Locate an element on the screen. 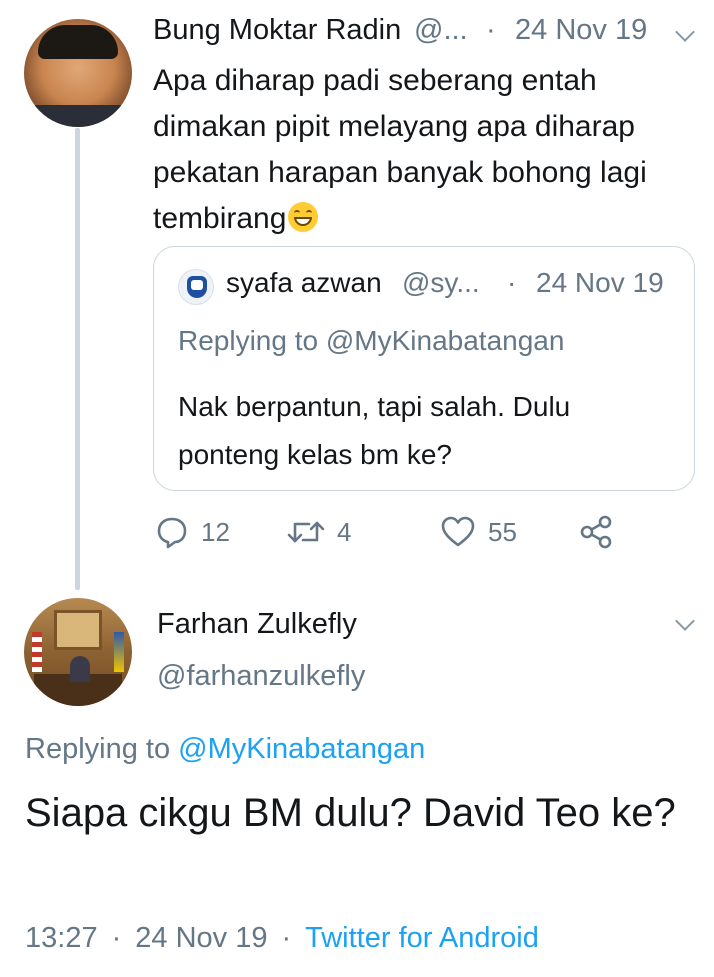 This screenshot has height=977, width=714. retweet-count: 4 is located at coordinates (344, 531).